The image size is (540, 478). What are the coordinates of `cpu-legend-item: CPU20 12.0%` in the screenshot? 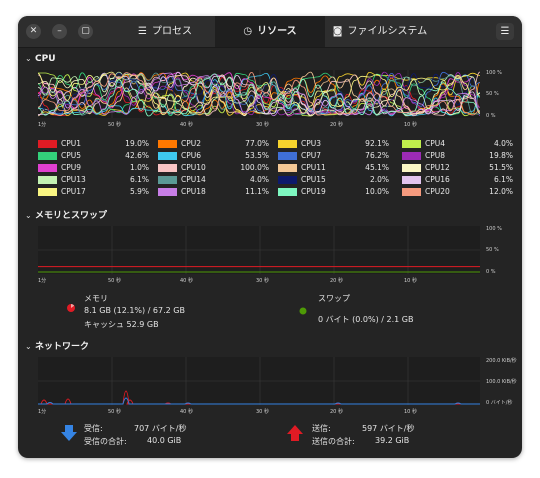 It's located at (462, 192).